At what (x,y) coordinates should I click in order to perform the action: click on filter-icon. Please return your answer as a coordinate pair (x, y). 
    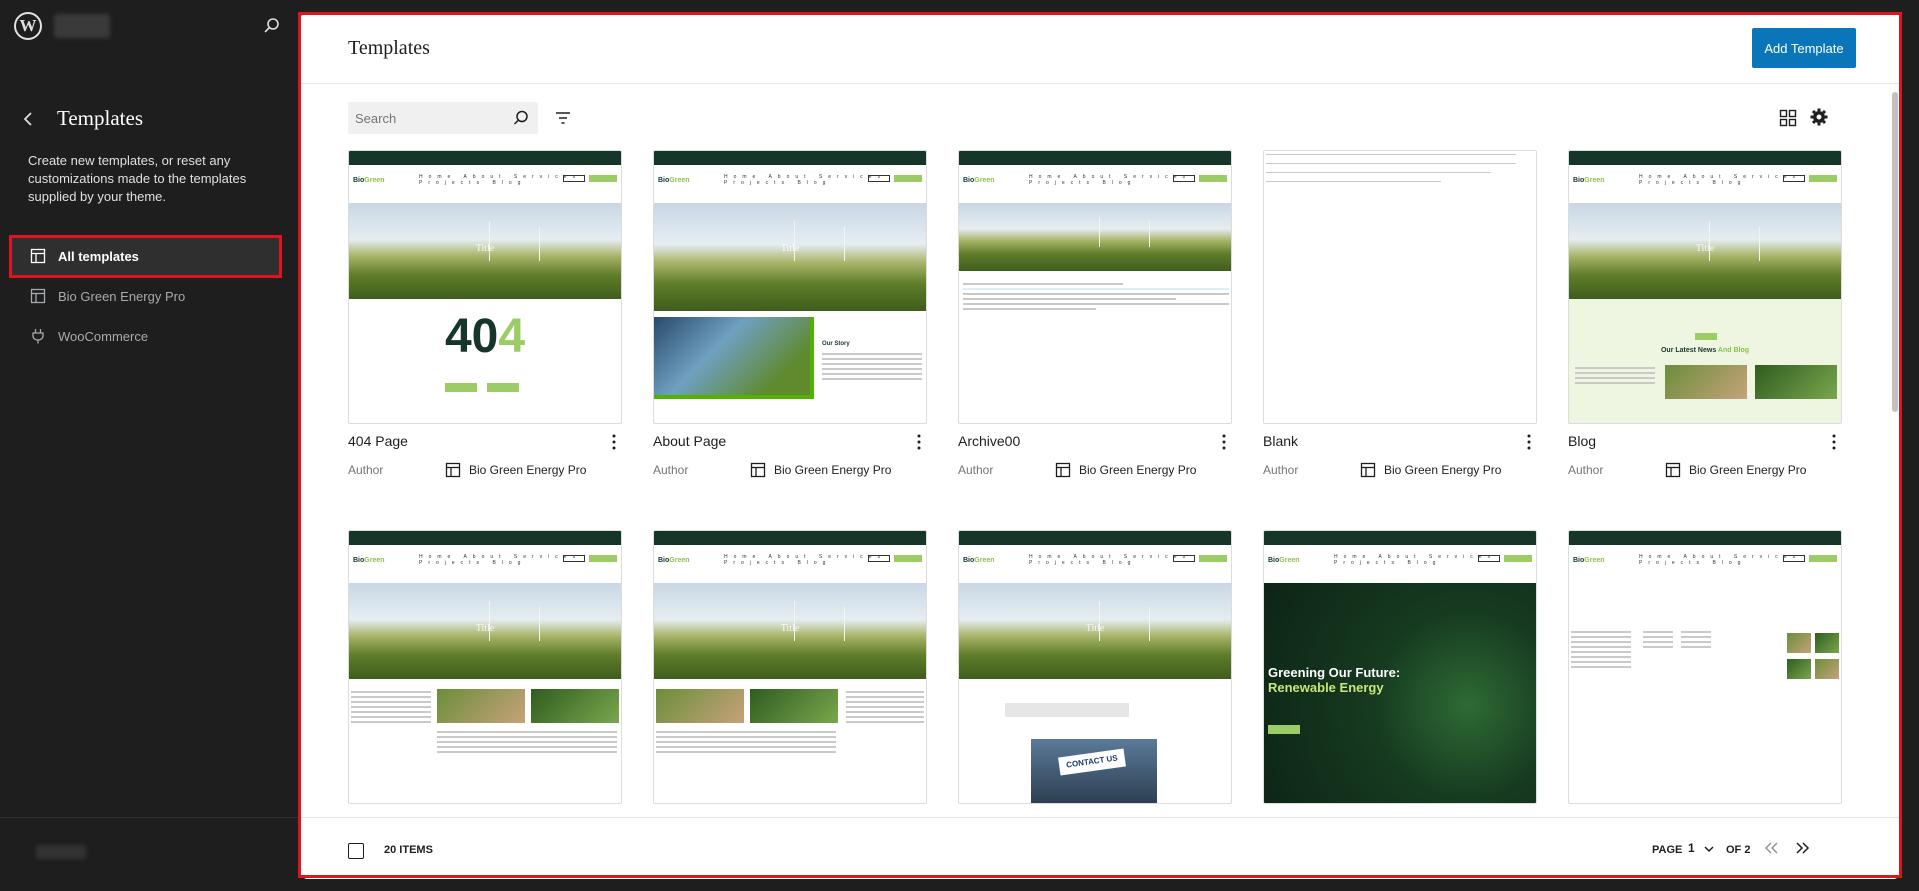
    Looking at the image, I should click on (563, 118).